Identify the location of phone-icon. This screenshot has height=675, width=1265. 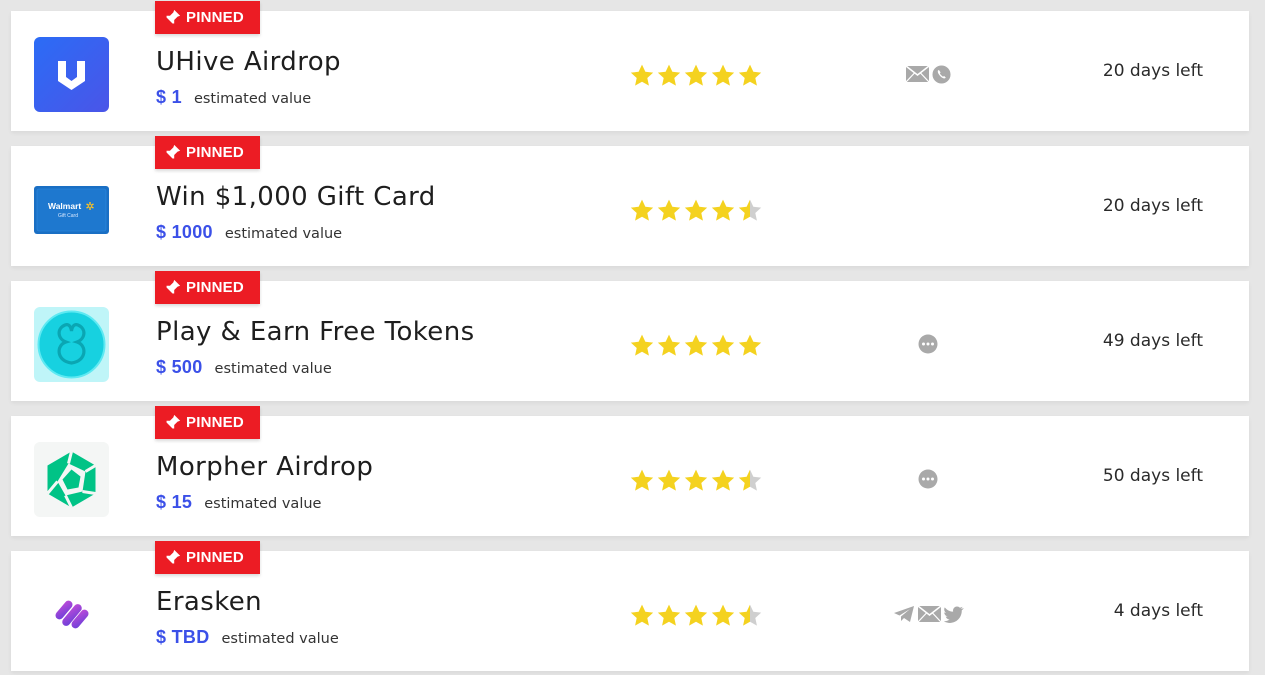
(941, 74).